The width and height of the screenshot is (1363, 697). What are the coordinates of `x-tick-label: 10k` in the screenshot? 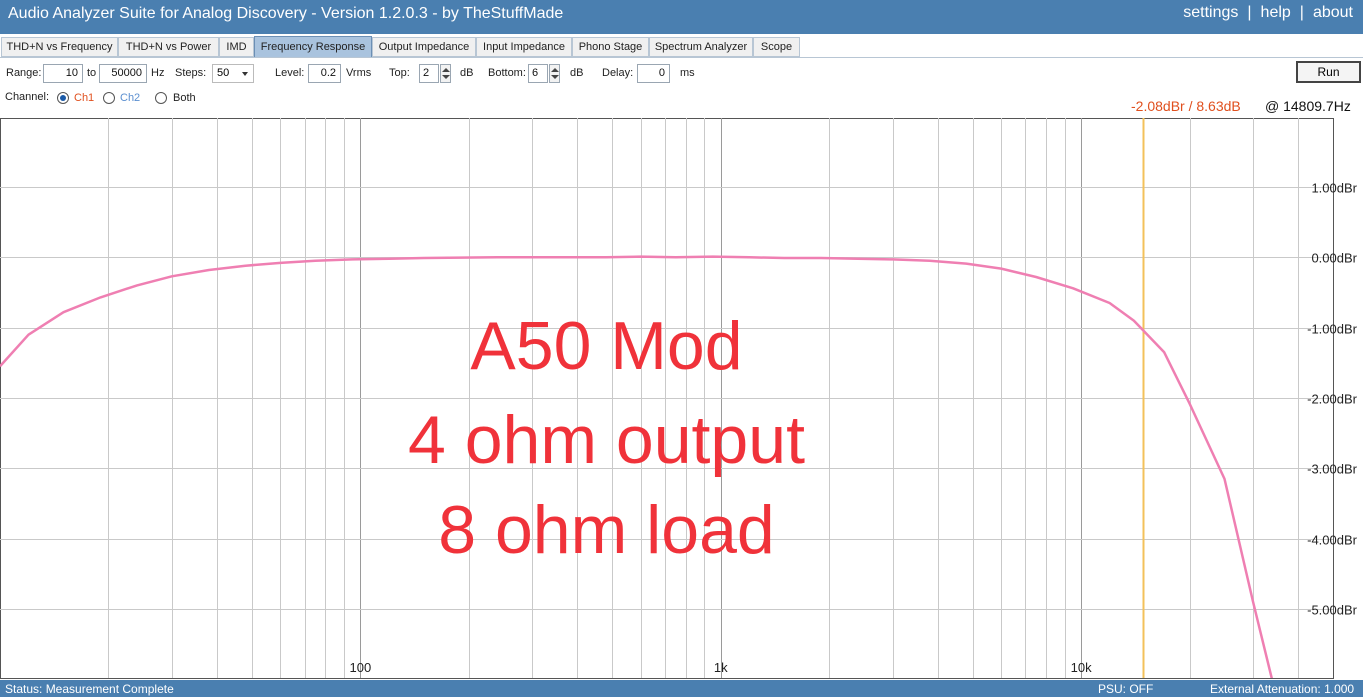 It's located at (1081, 667).